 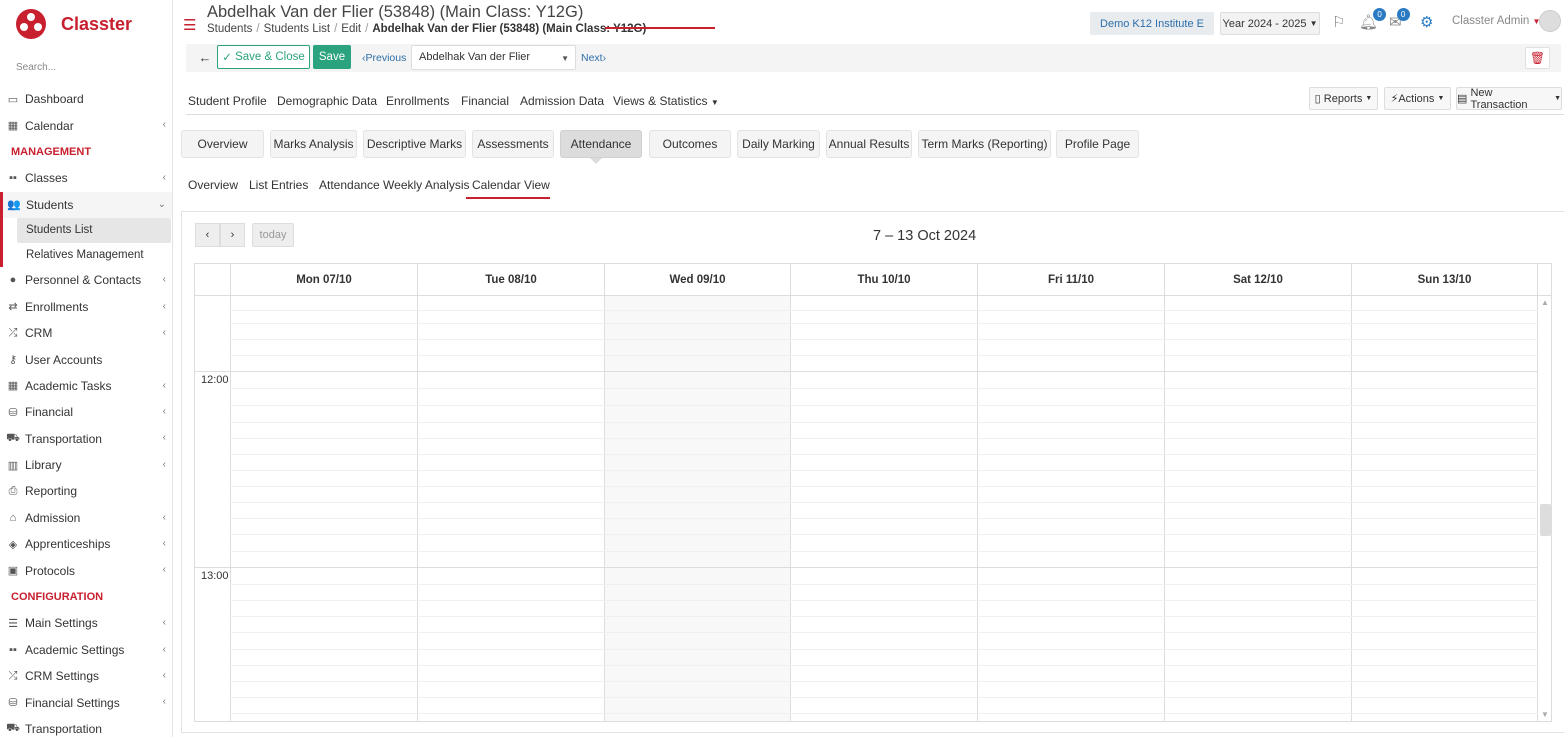 What do you see at coordinates (189, 25) in the screenshot?
I see `hamburger-menu-icon: ☰` at bounding box center [189, 25].